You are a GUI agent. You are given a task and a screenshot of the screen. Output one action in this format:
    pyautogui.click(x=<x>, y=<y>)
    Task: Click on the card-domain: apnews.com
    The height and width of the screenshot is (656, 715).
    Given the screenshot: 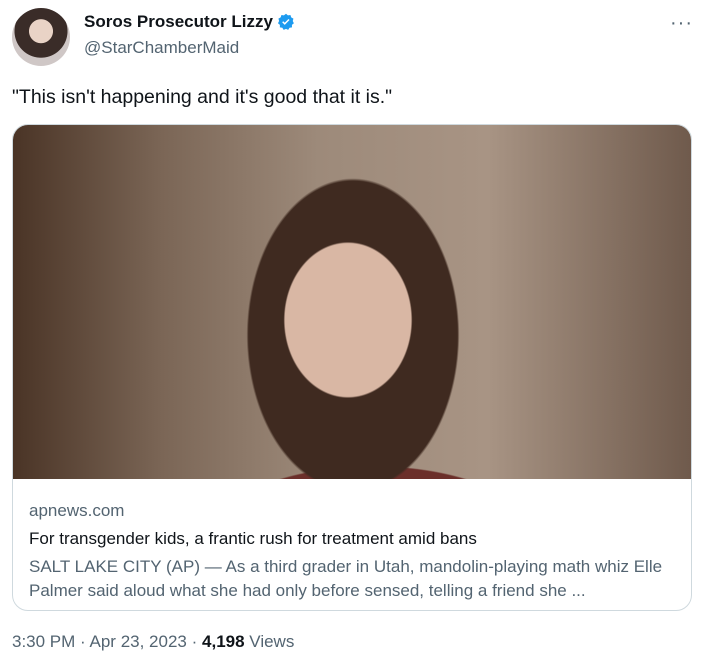 What is the action you would take?
    pyautogui.click(x=77, y=510)
    